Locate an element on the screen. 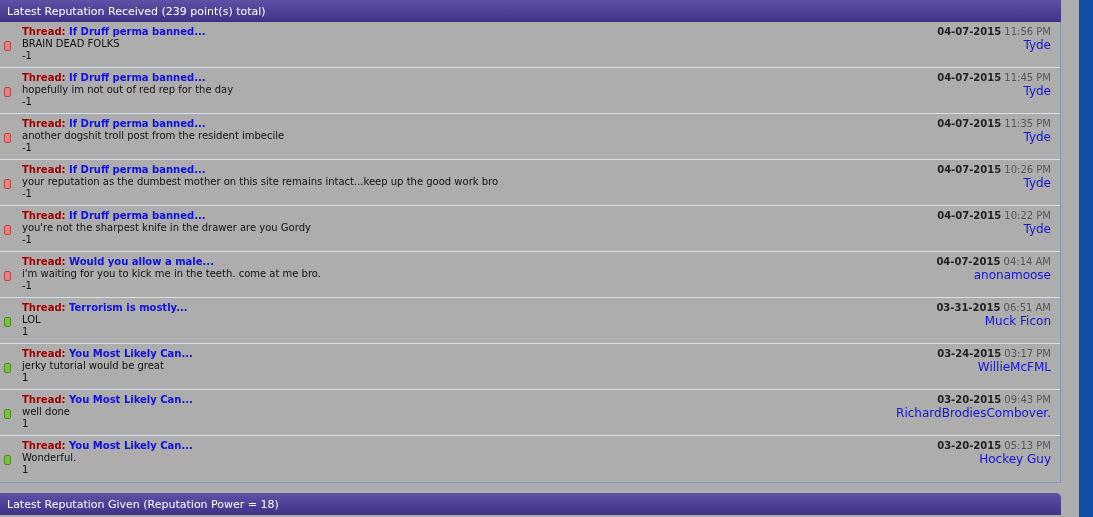 This screenshot has width=1093, height=517. section-header: Latest Reputation Given (Reputation Power = 18) is located at coordinates (530, 504).